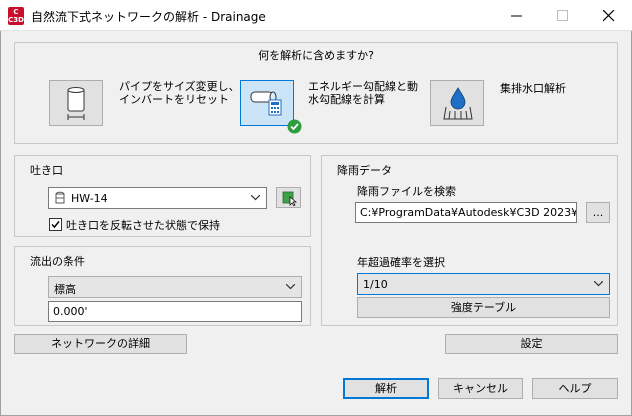 The image size is (632, 416). I want to click on maximize-icon, so click(562, 15).